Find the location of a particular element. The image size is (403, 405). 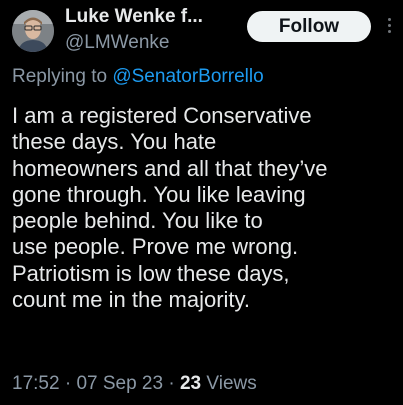

tweet-meta: 17:52 · 07 Sep 23 · 23 Views is located at coordinates (134, 384).